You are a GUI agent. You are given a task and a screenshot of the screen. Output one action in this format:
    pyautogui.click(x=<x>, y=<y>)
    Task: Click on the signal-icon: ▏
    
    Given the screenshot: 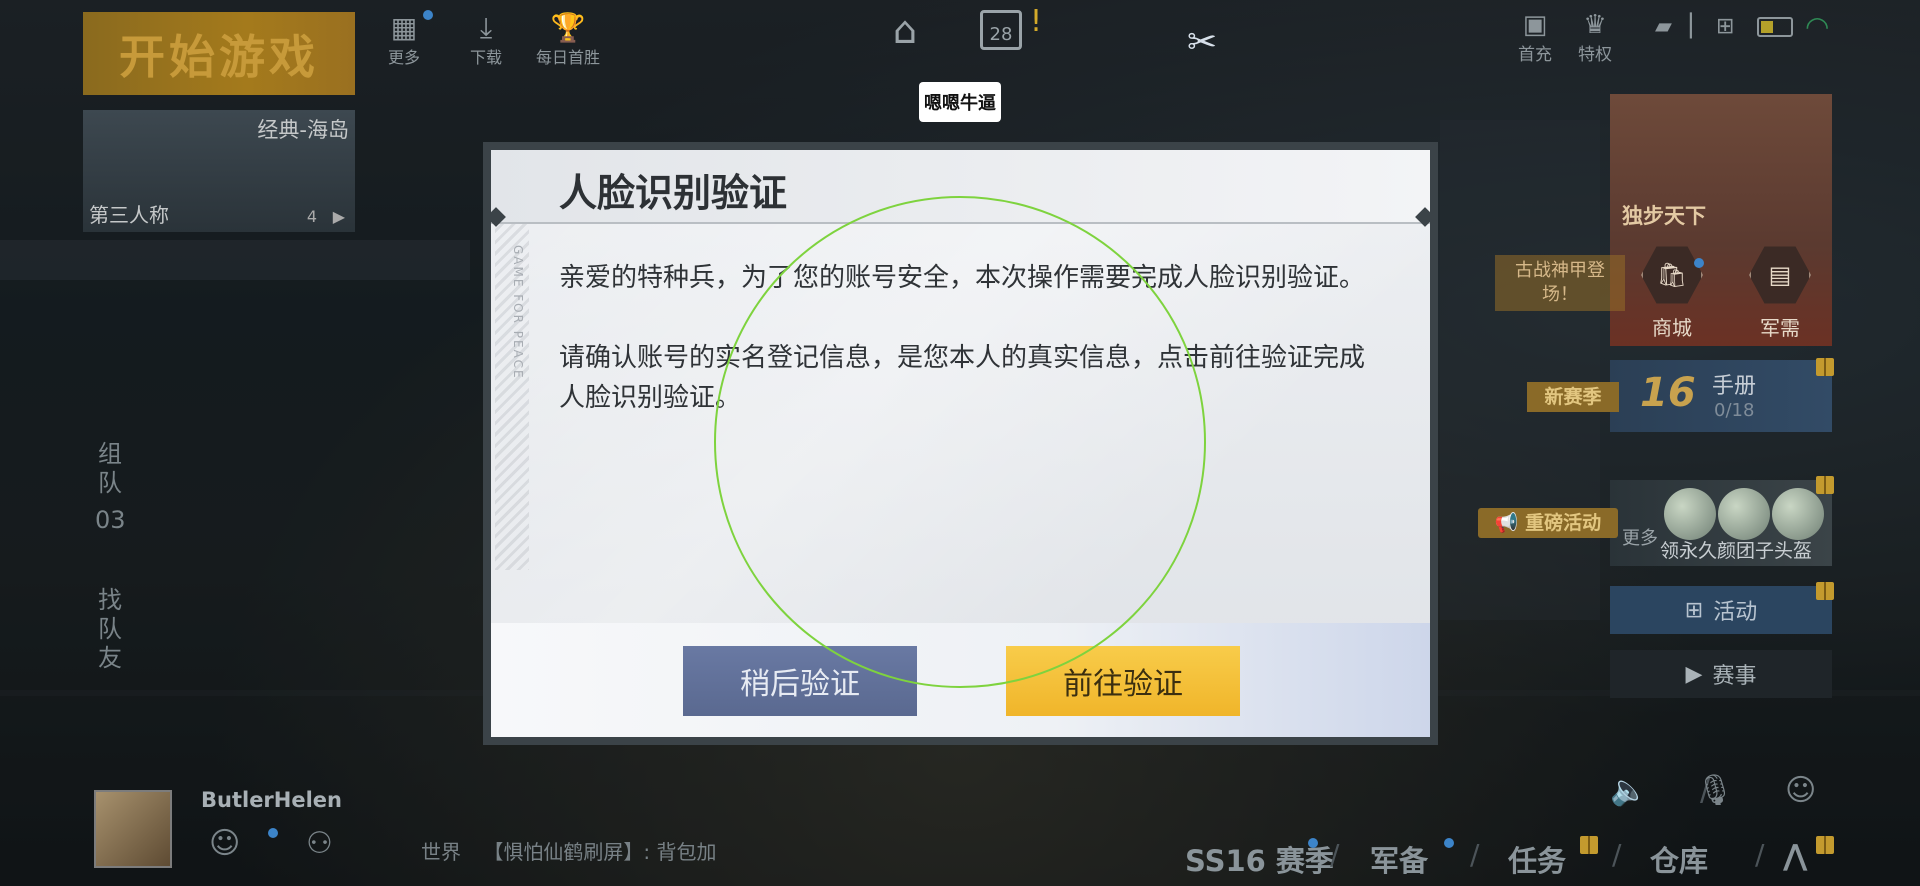 What is the action you would take?
    pyautogui.click(x=1698, y=26)
    